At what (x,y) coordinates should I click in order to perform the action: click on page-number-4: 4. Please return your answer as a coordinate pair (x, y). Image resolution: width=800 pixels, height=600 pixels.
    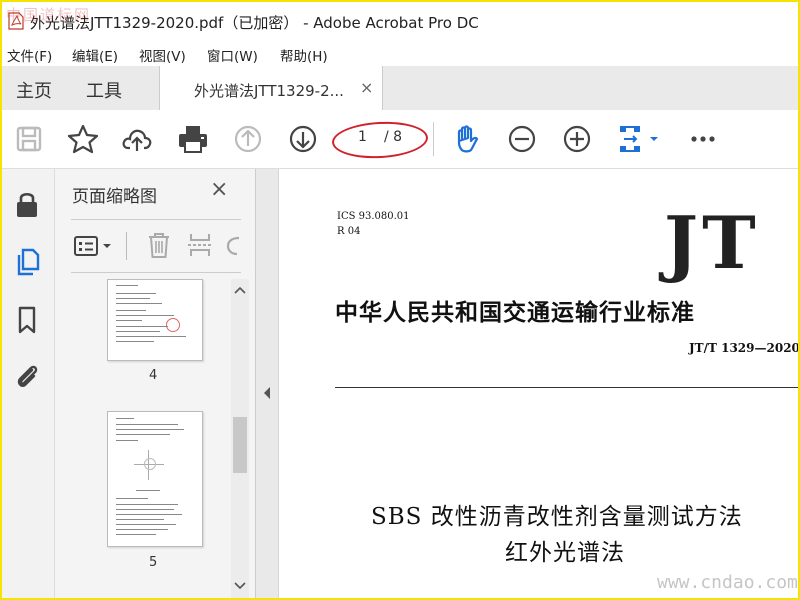
    Looking at the image, I should click on (153, 375).